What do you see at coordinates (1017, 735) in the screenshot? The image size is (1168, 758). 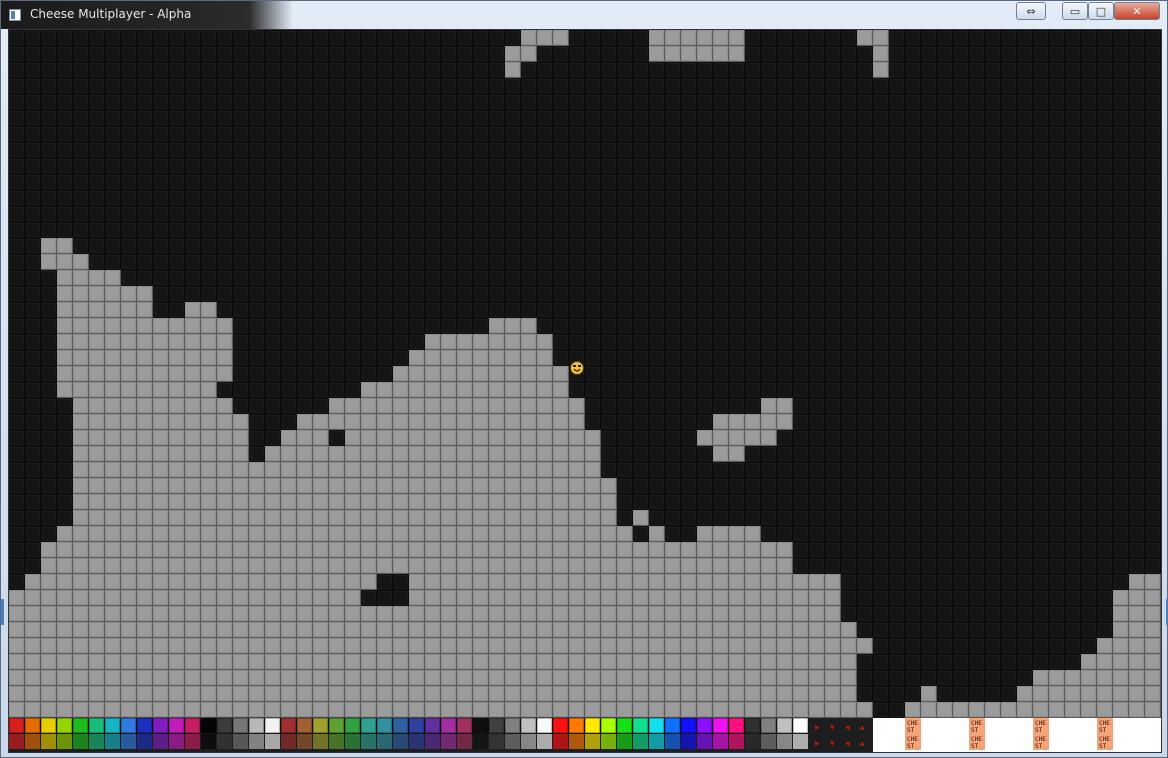 I see `chest-panel: CHESTCHESTCHESTCHESTCHESTCHESTCHESTCHEST` at bounding box center [1017, 735].